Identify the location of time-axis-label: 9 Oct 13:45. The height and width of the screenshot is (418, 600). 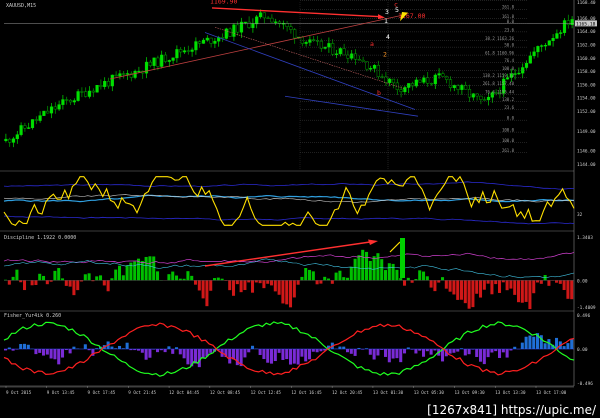
(61, 392).